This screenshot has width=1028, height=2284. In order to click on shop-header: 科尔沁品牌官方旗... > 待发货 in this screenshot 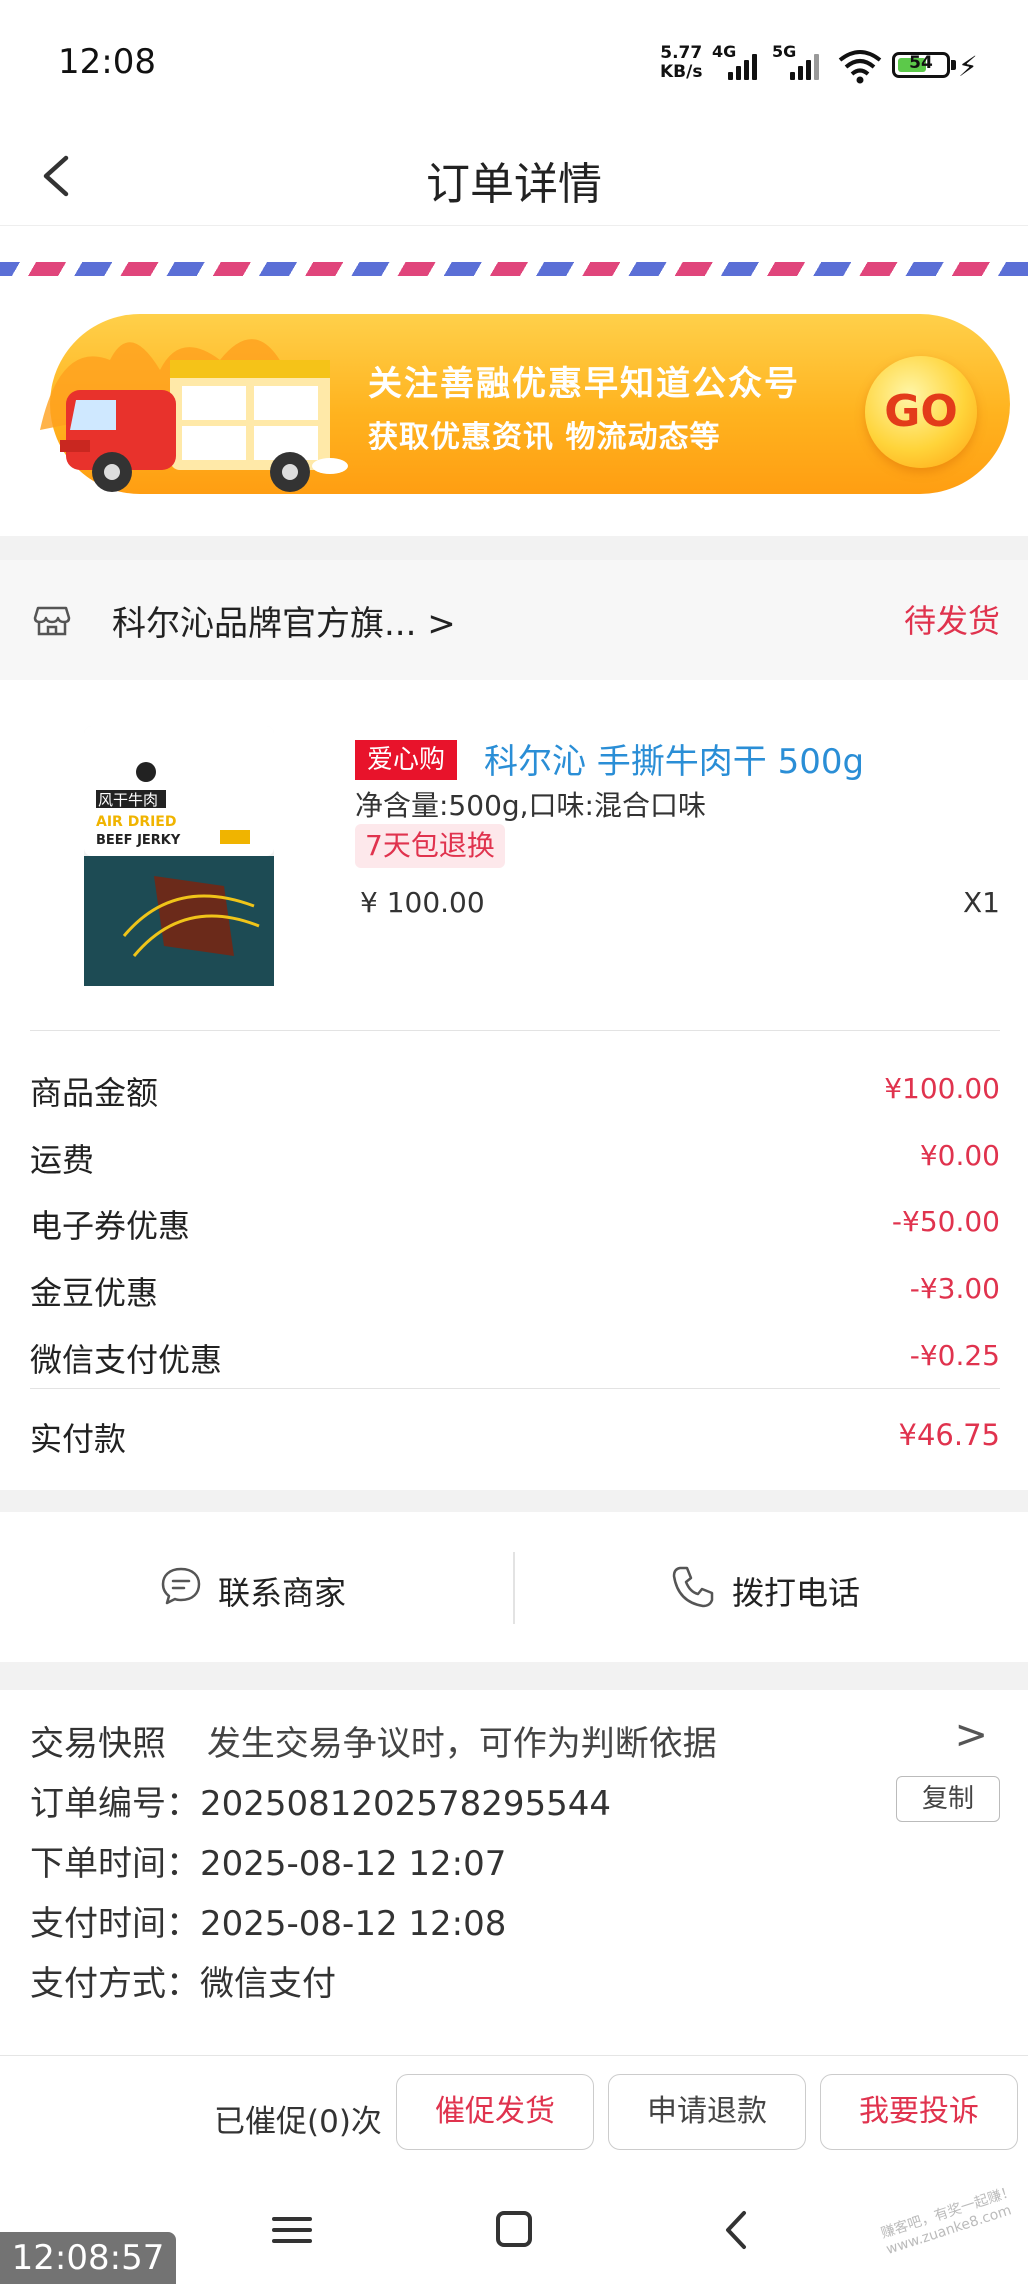, I will do `click(514, 620)`.